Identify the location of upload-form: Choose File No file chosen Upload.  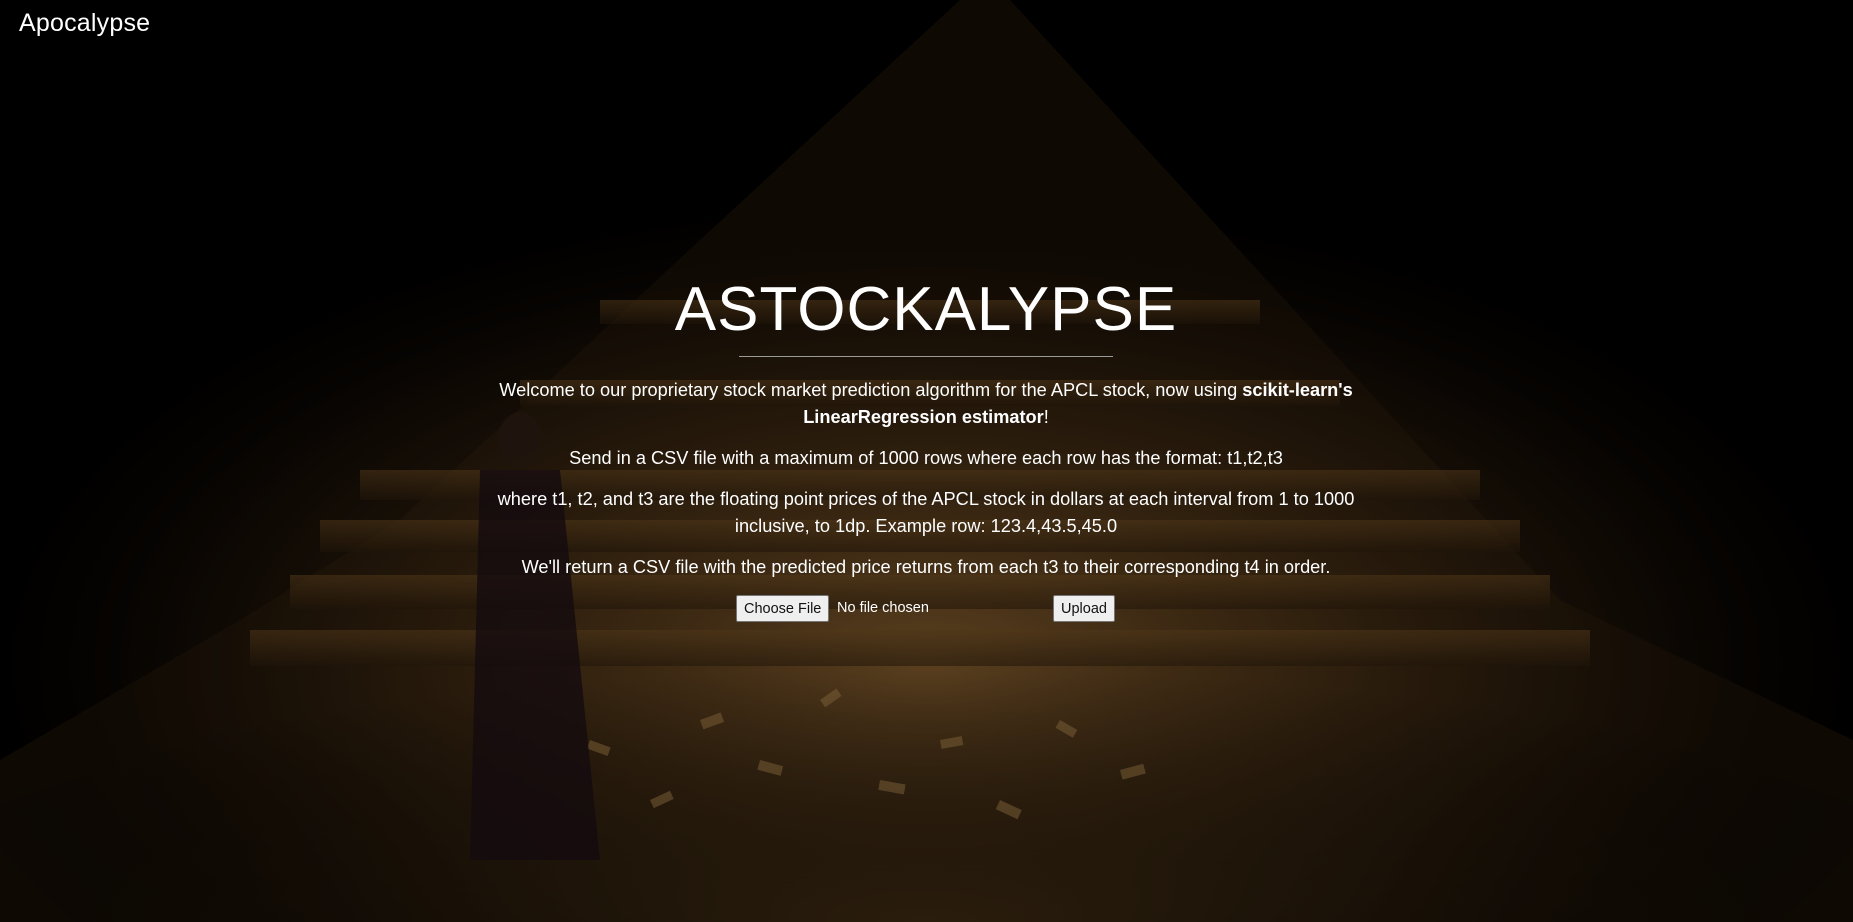
(926, 610).